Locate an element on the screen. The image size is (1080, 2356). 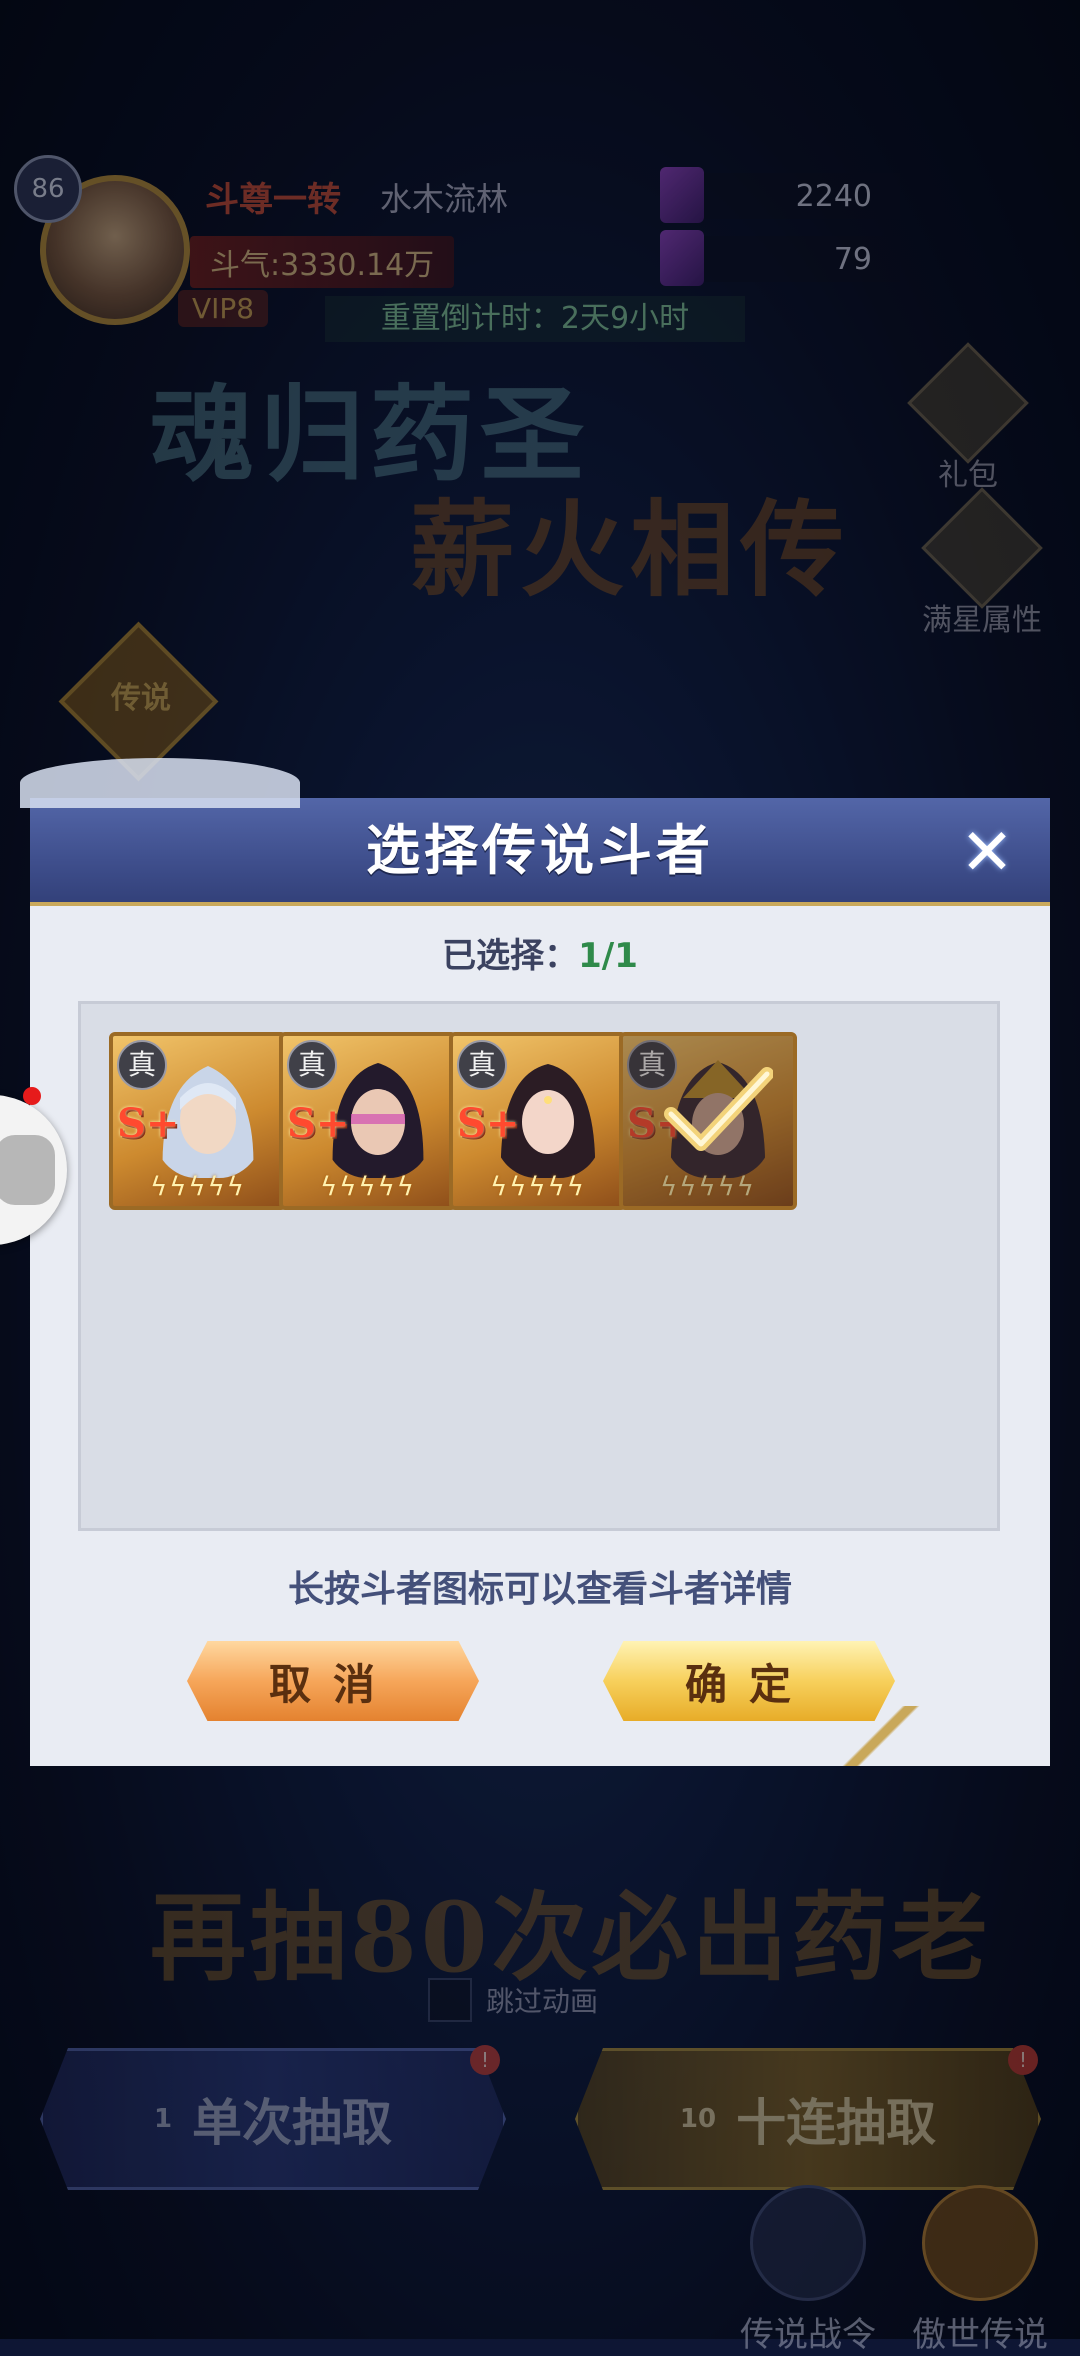
purple-ticket-icon is located at coordinates (682, 258).